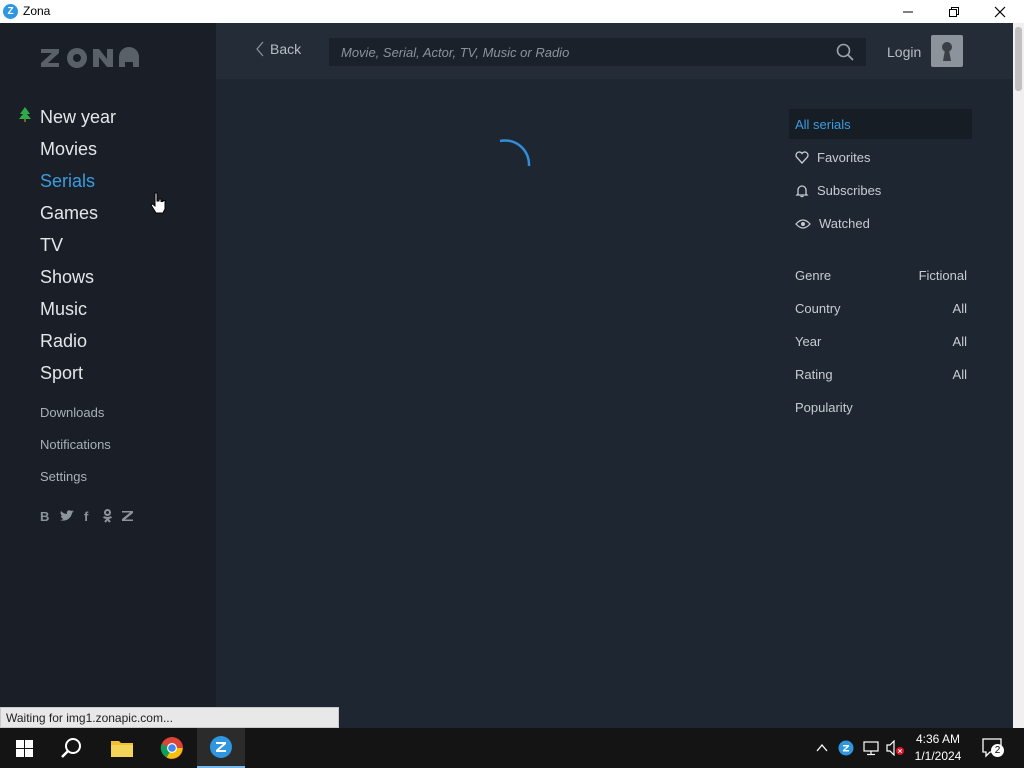  I want to click on windows-icon, so click(24, 748).